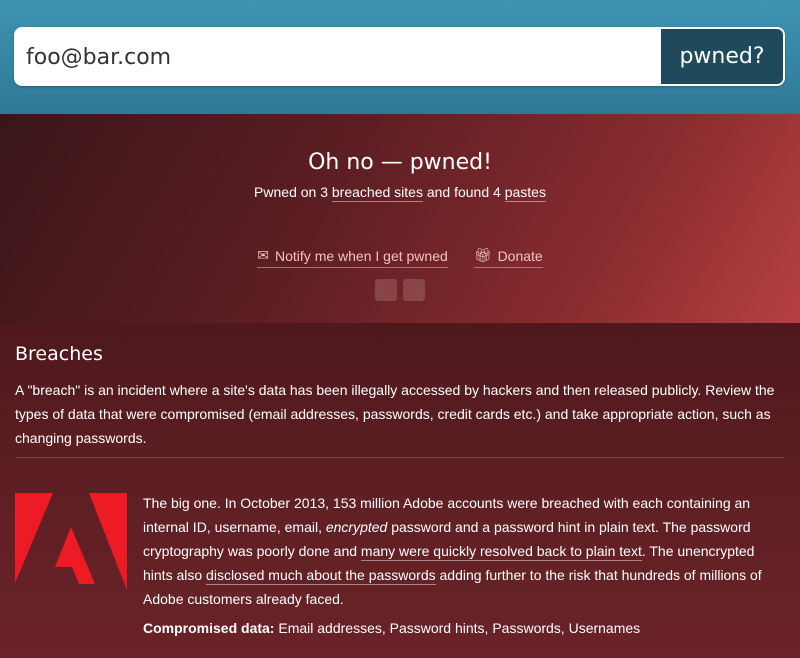  I want to click on breached-sites-link: breached sites, so click(377, 193).